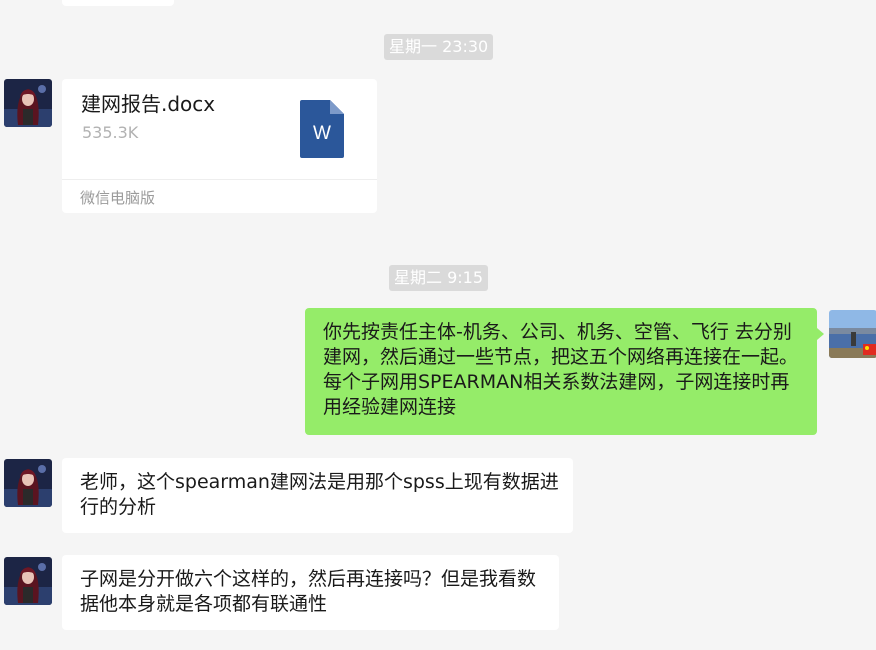 The height and width of the screenshot is (650, 876). What do you see at coordinates (439, 47) in the screenshot?
I see `timestamp-badge: 星期一 23:30` at bounding box center [439, 47].